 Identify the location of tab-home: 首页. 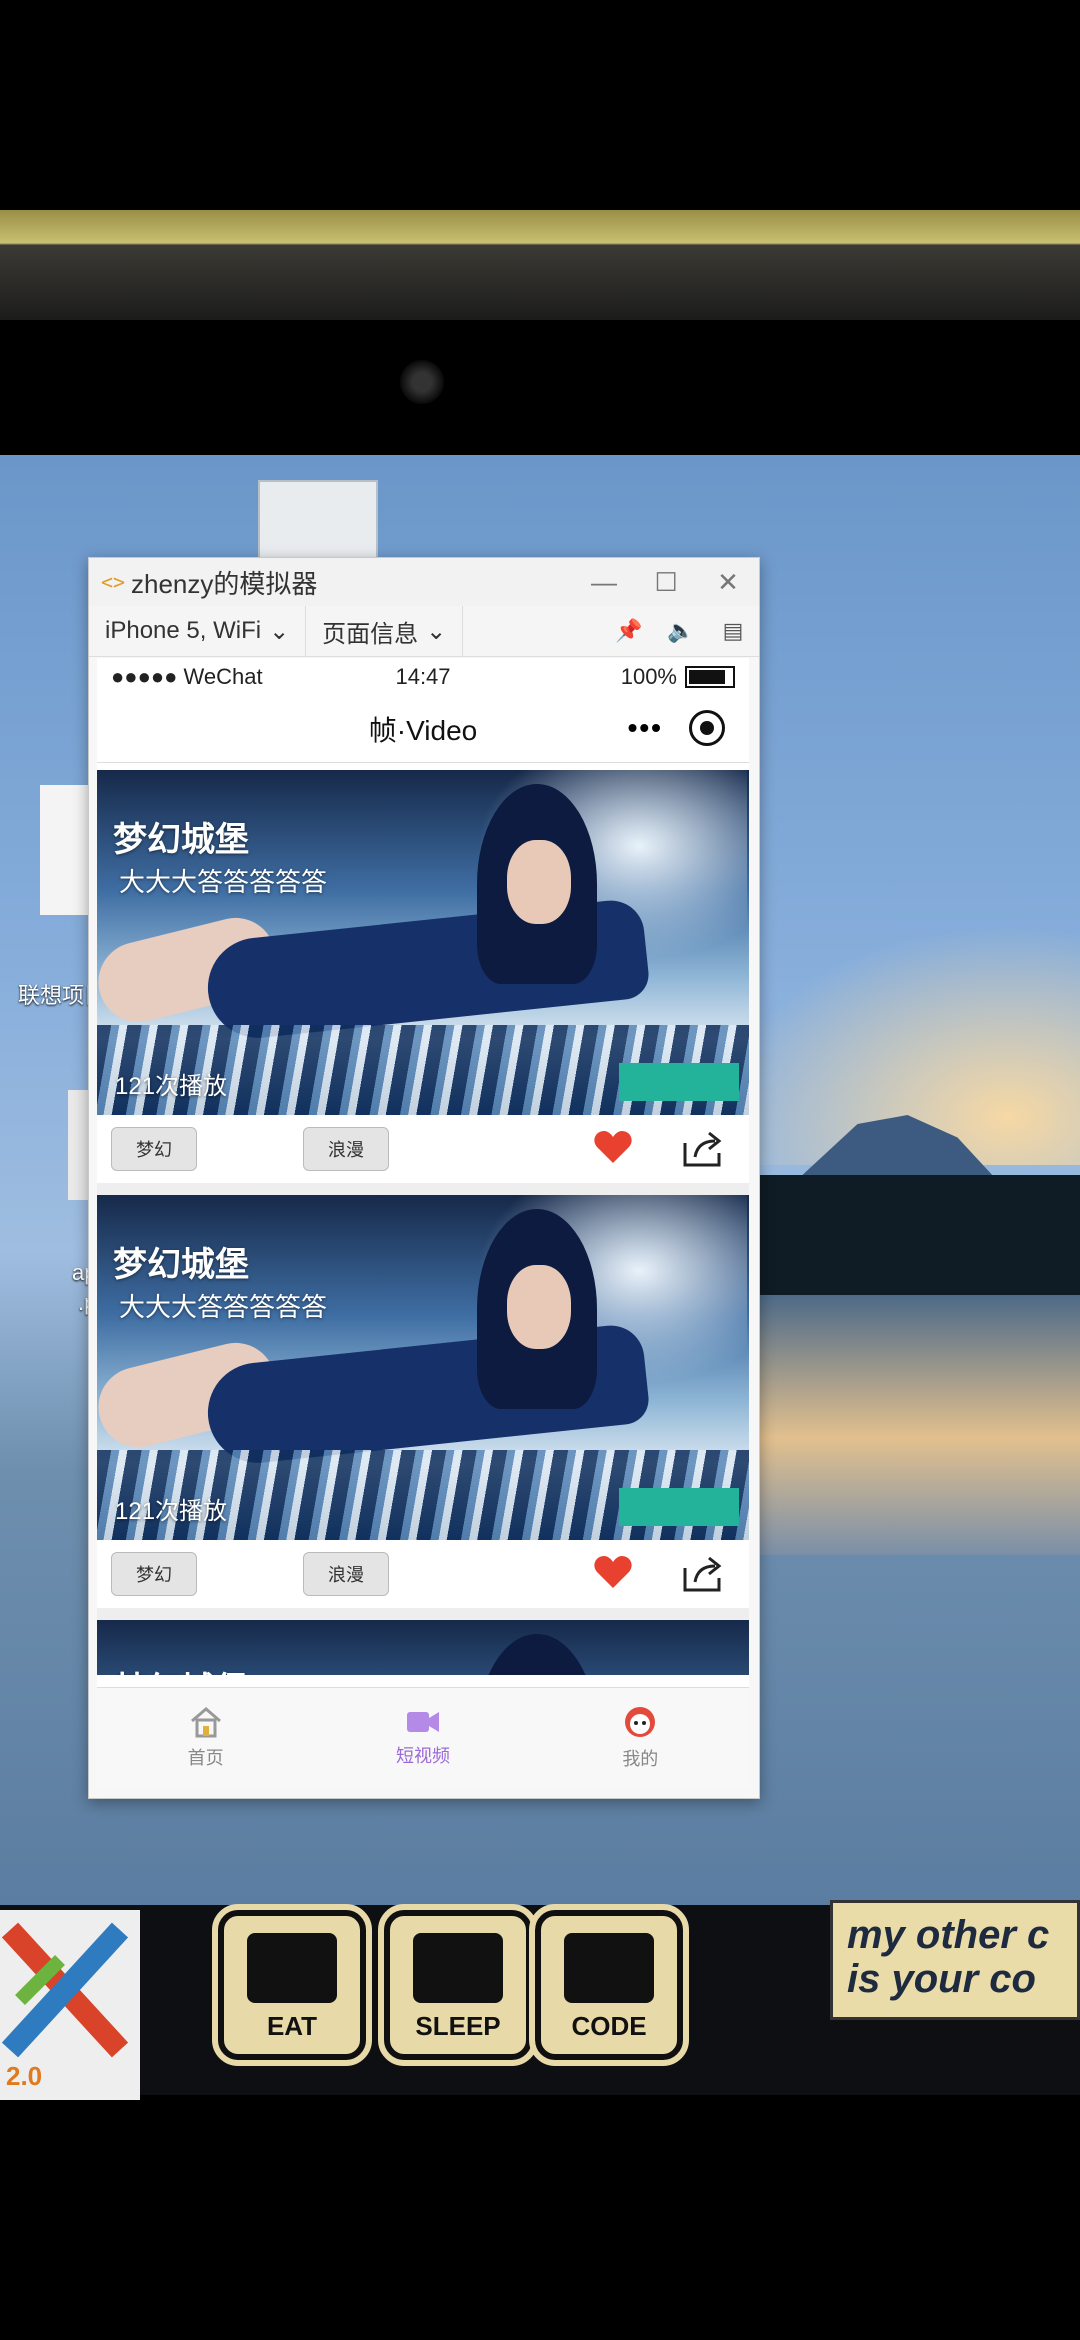
(205, 1738).